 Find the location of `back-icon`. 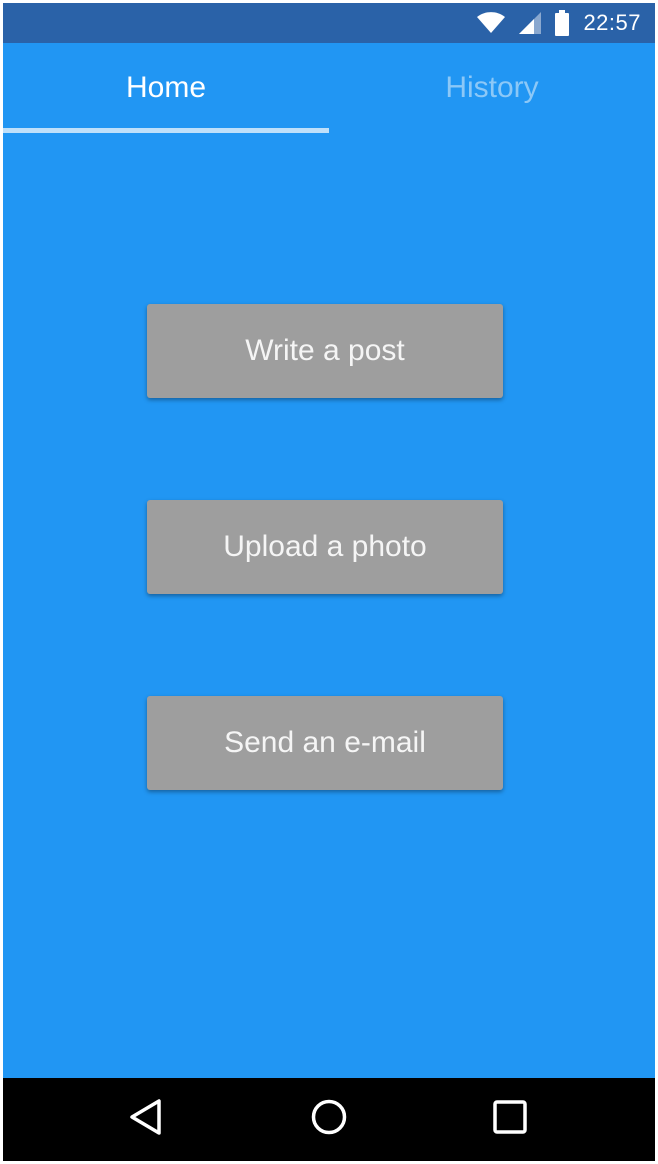

back-icon is located at coordinates (146, 1119).